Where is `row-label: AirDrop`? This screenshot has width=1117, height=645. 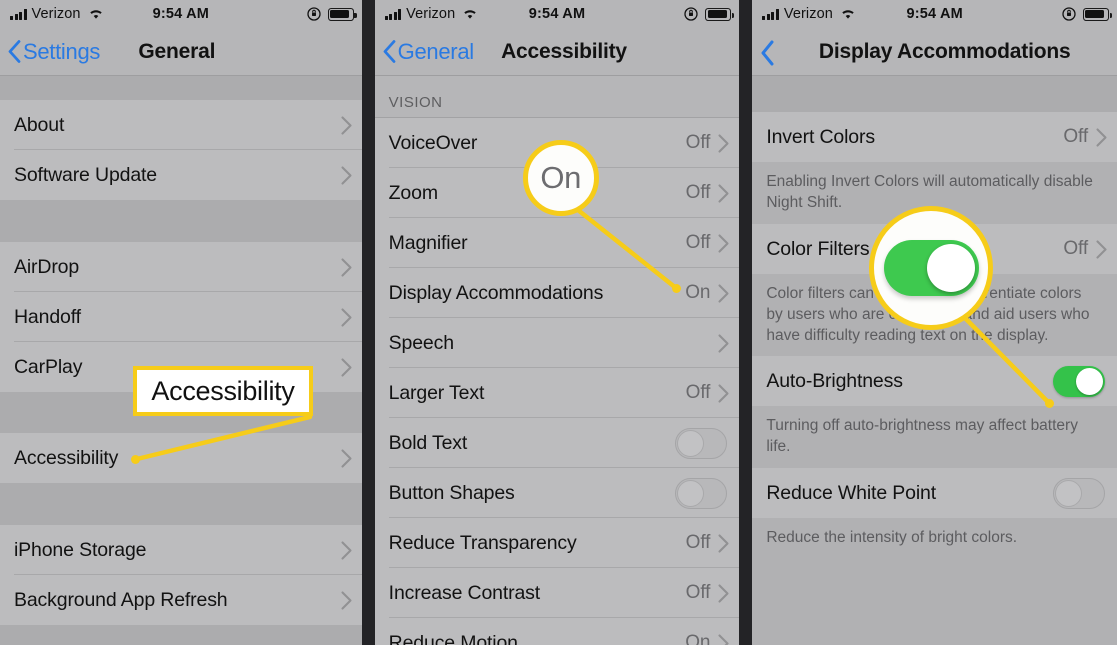
row-label: AirDrop is located at coordinates (47, 266).